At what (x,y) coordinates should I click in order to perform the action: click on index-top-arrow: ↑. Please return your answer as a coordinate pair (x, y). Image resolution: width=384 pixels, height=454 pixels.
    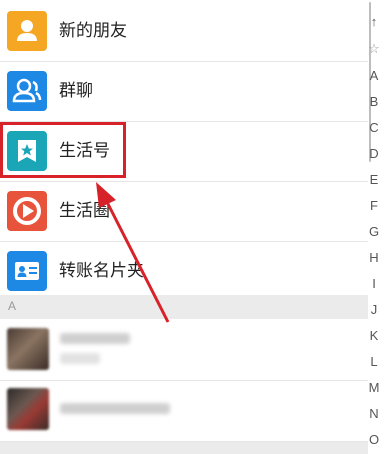
    Looking at the image, I should click on (374, 21).